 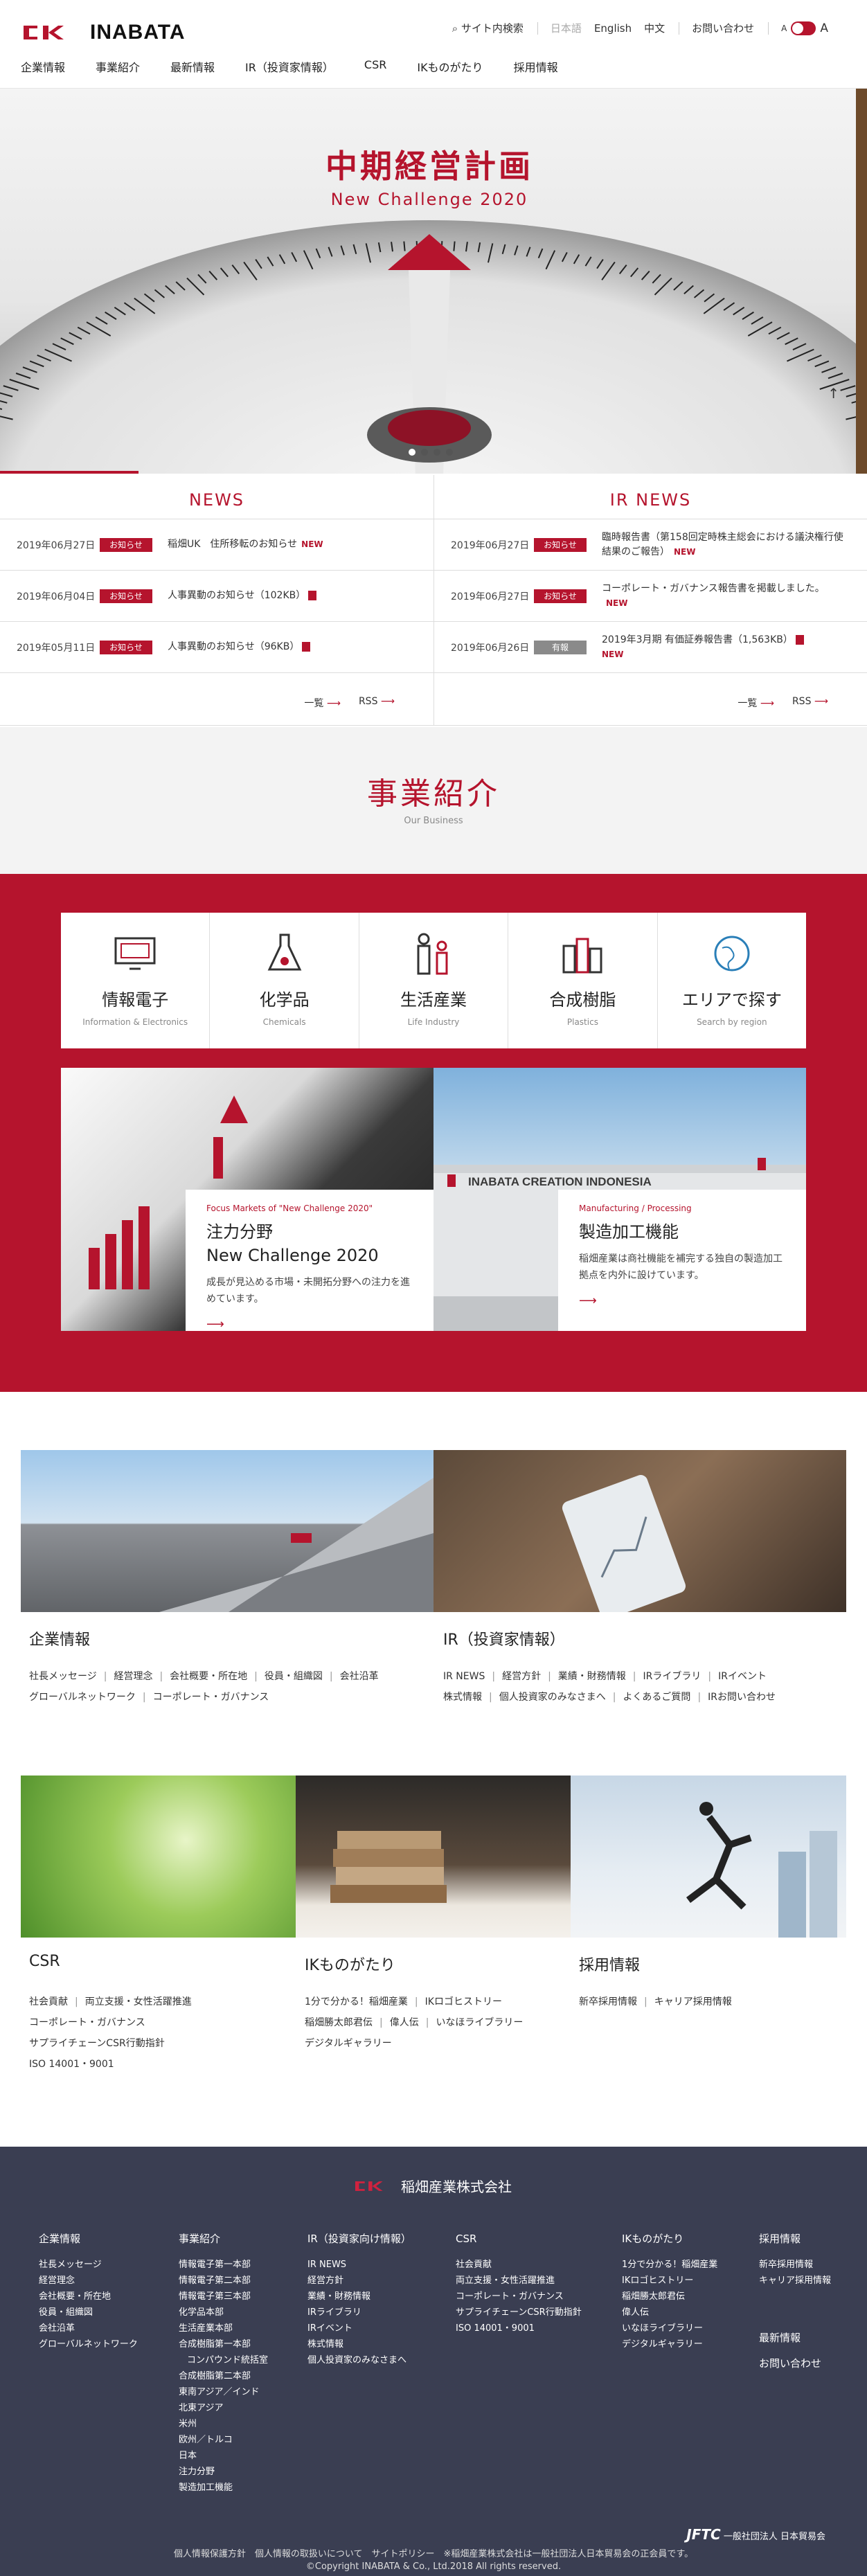 I want to click on footer-link: 北東アジア, so click(x=223, y=2408).